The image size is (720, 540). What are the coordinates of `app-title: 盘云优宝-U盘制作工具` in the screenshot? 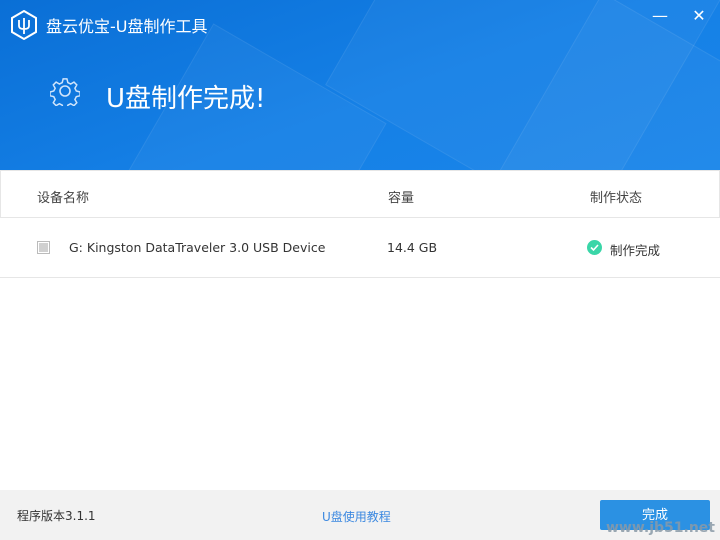 It's located at (127, 26).